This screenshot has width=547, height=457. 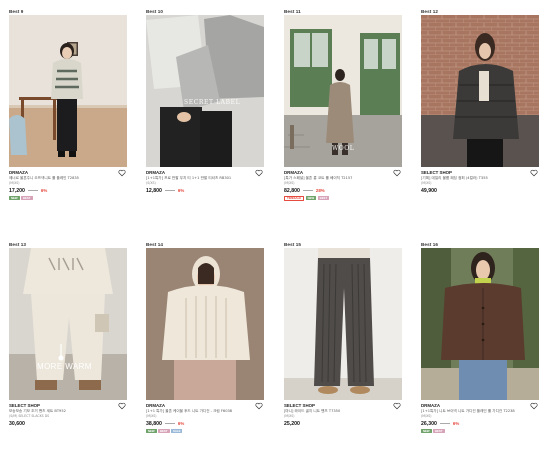 What do you see at coordinates (293, 244) in the screenshot?
I see `best-rank: Best 15` at bounding box center [293, 244].